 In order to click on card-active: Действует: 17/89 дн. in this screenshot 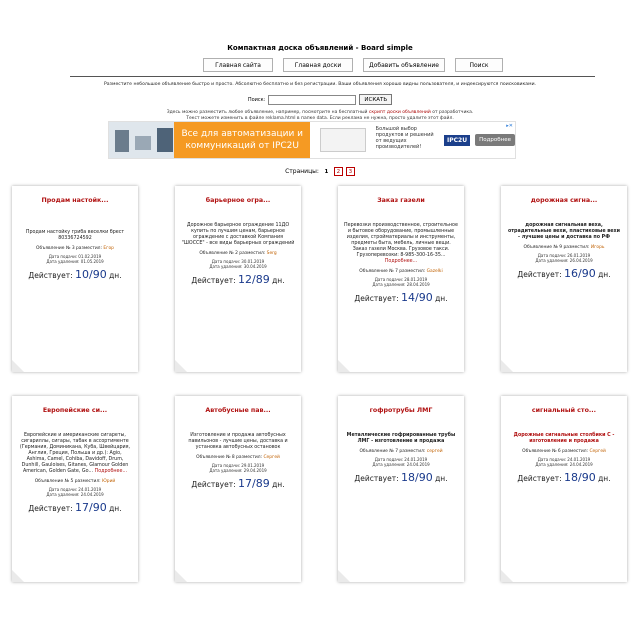, I will do `click(238, 483)`.